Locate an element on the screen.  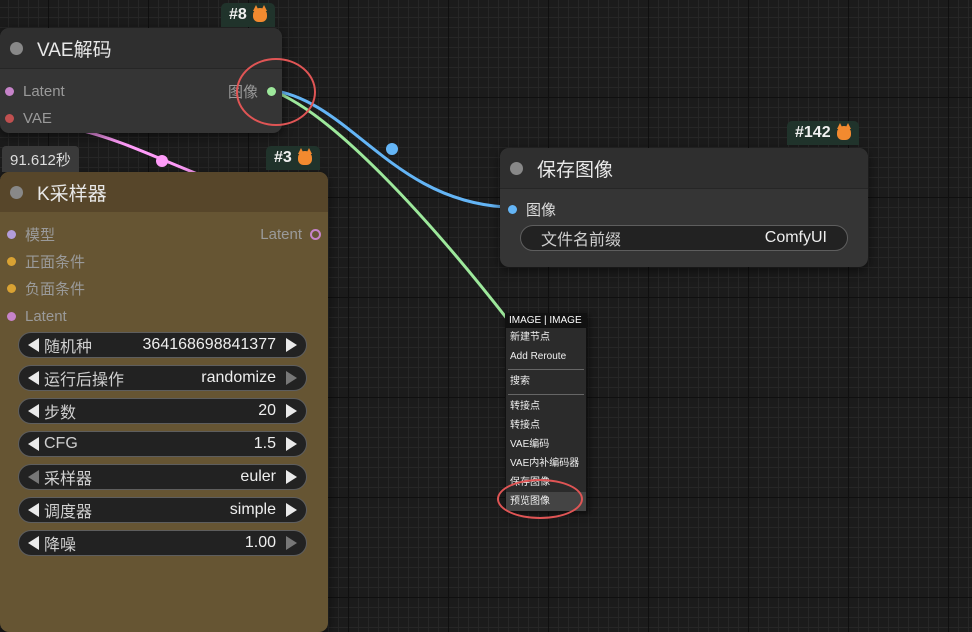
highlight-ring-output-slot is located at coordinates (276, 92).